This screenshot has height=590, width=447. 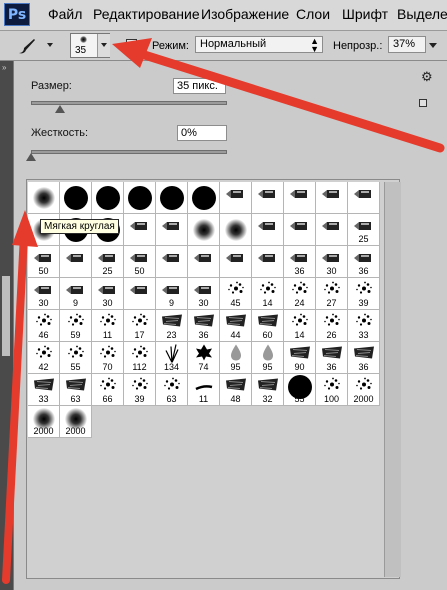 I want to click on brush-preset-size: 2000, so click(x=363, y=399).